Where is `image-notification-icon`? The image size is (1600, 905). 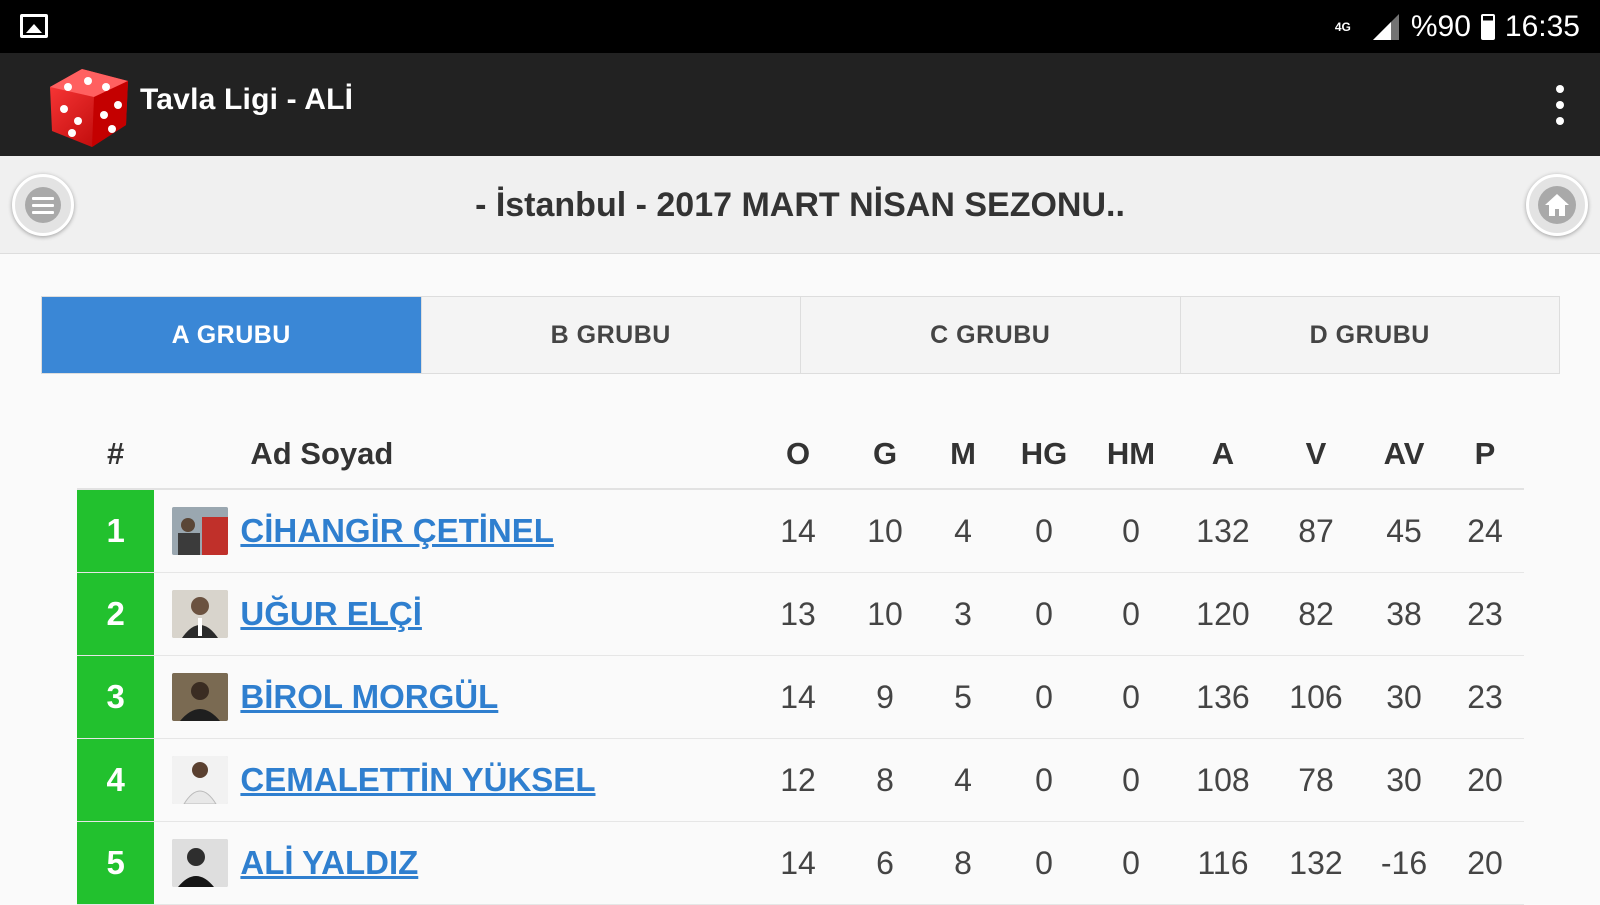
image-notification-icon is located at coordinates (34, 26).